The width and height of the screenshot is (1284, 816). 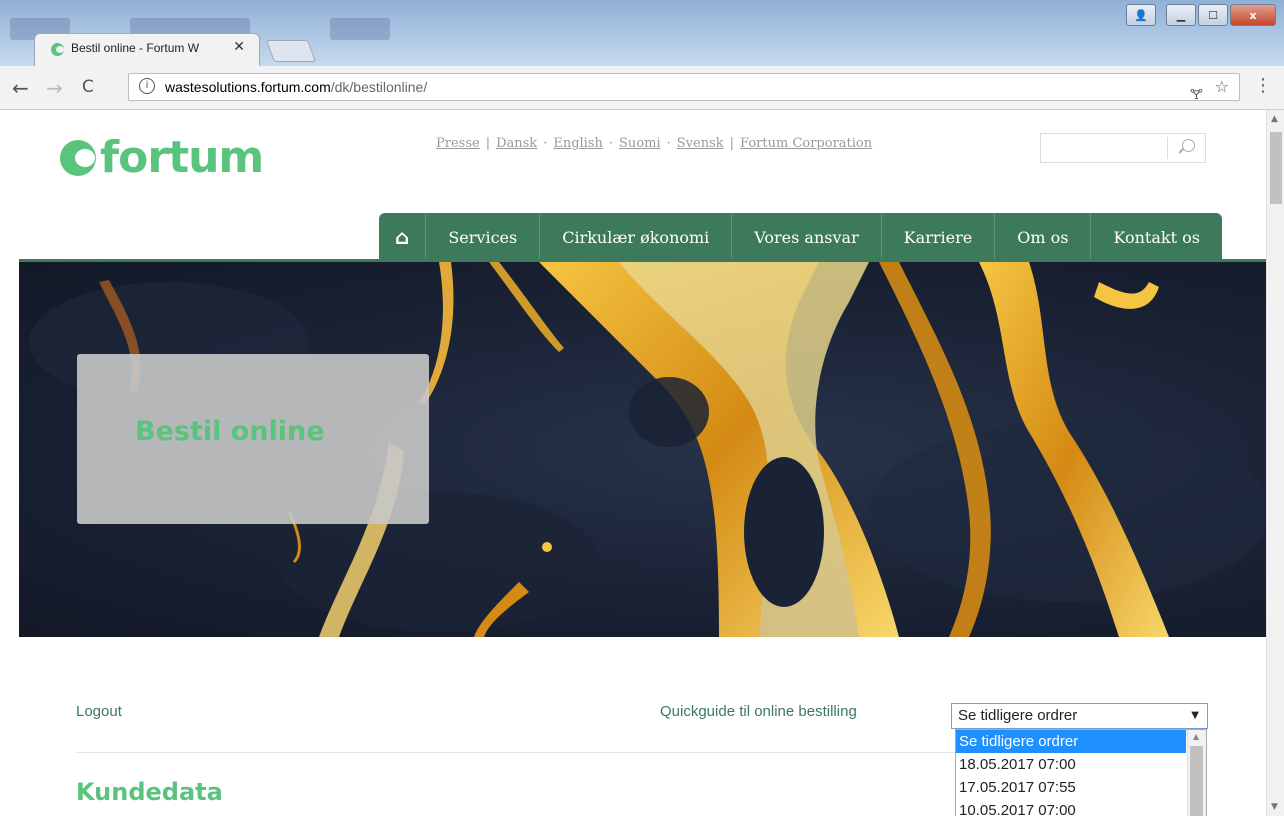 I want to click on user-glyph: 👤, so click(x=1141, y=15).